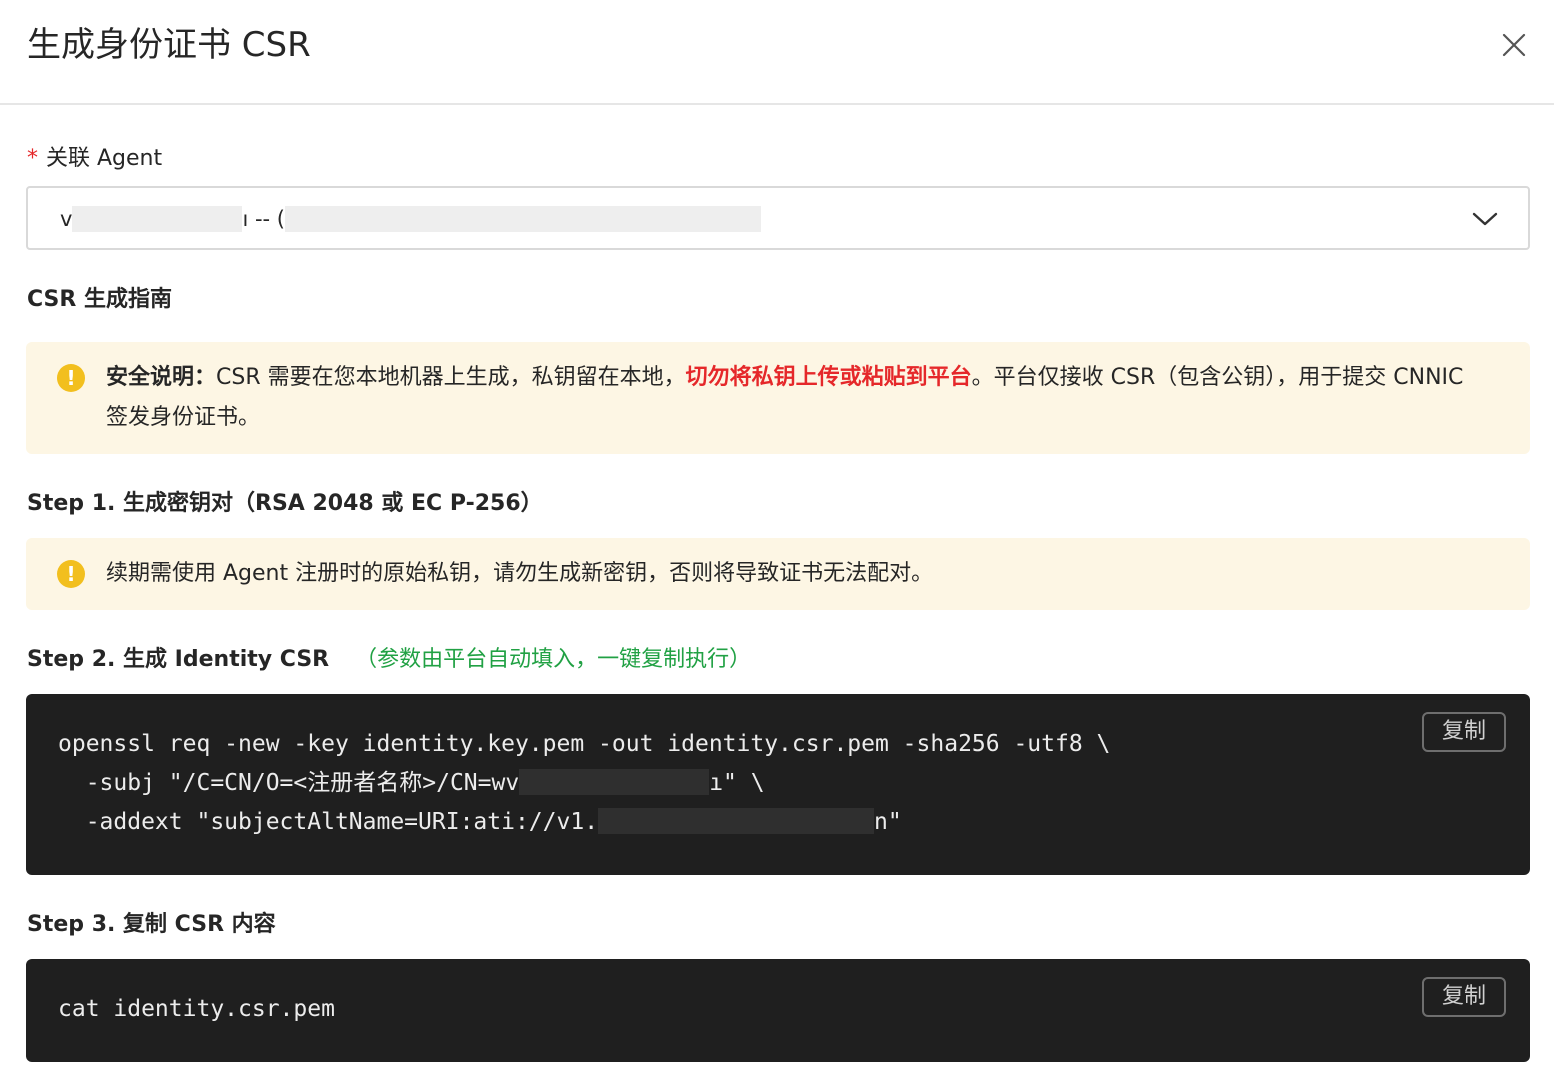 The image size is (1554, 1084). I want to click on guide-title: CSR 生成指南, so click(99, 299).